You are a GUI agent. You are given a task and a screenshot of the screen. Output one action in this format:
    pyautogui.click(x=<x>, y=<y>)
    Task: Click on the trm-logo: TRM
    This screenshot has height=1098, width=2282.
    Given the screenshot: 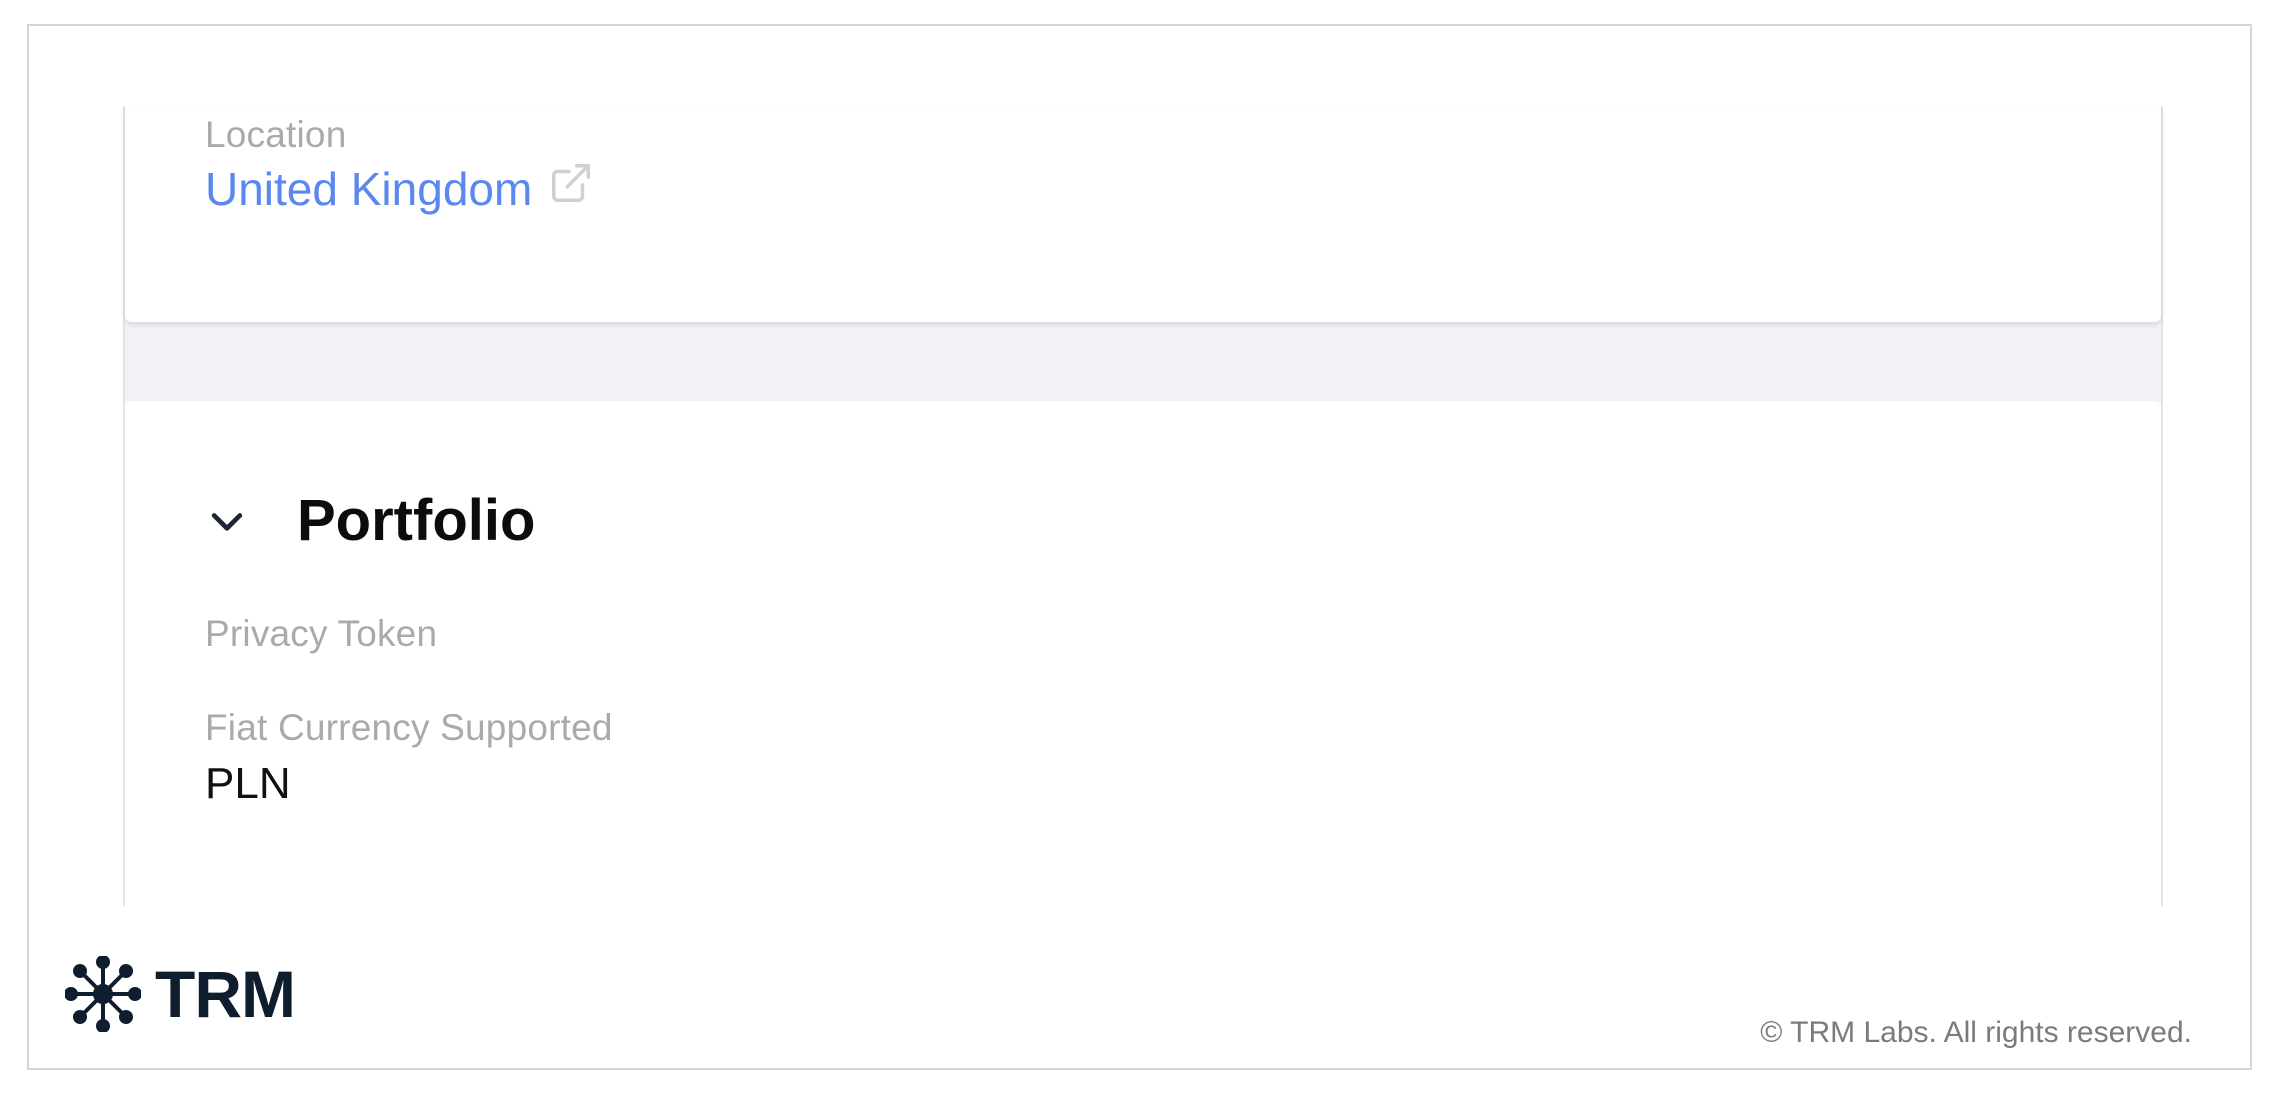 What is the action you would take?
    pyautogui.click(x=180, y=994)
    